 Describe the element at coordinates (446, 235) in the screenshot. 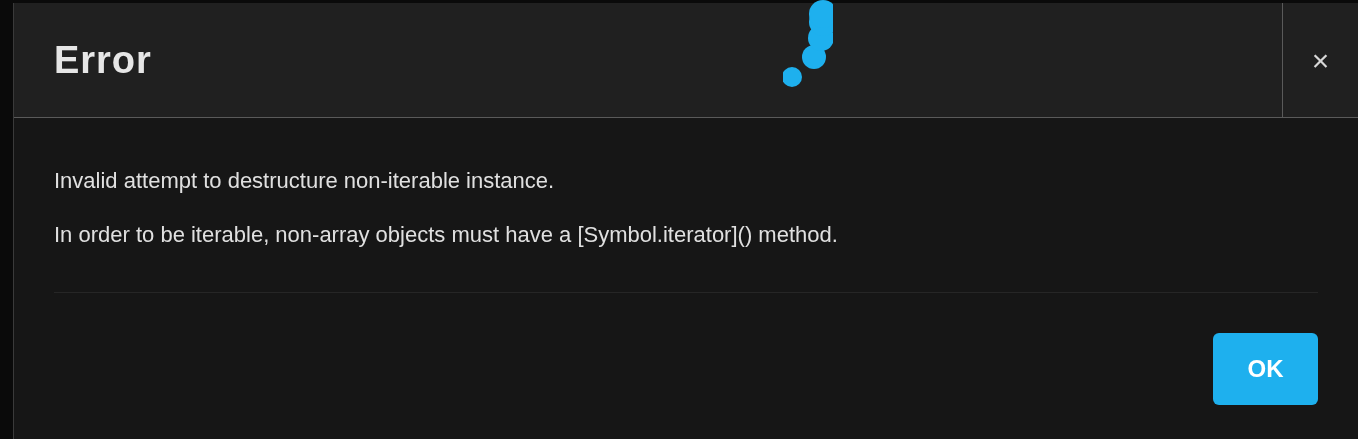

I see `error-message: In order to be iterable, non-array objects must have a [Symbol.iterator]() method.` at that location.